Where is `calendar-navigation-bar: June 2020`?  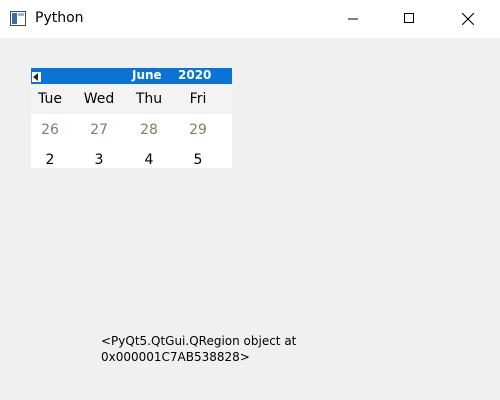 calendar-navigation-bar: June 2020 is located at coordinates (131, 79).